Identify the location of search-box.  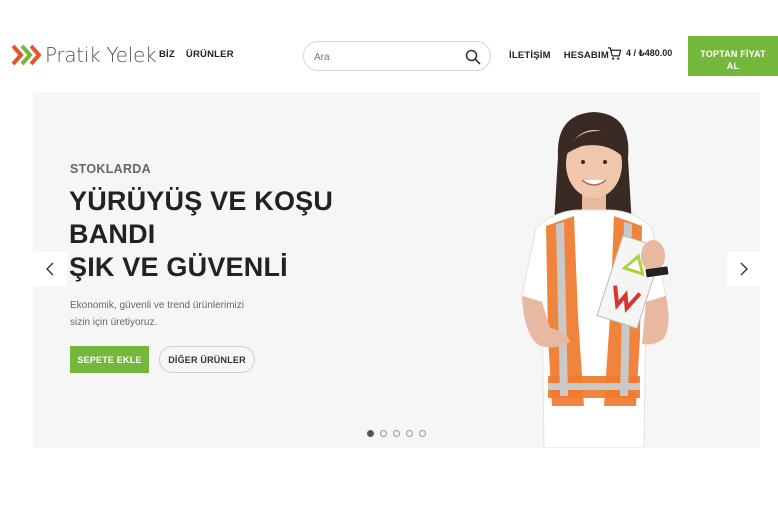
(397, 56).